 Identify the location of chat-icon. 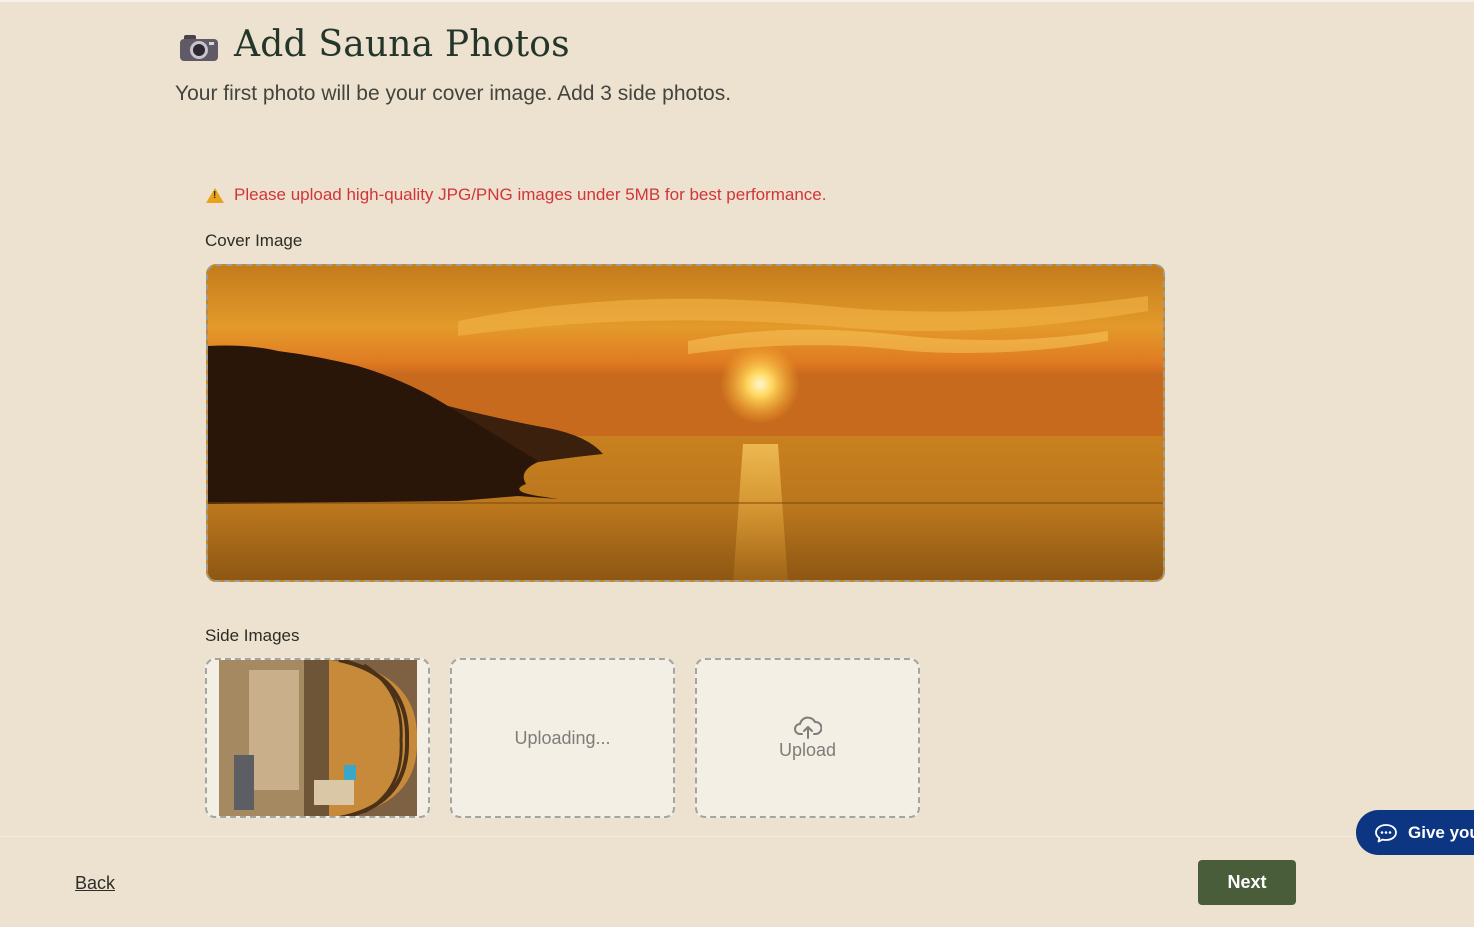
(1386, 832).